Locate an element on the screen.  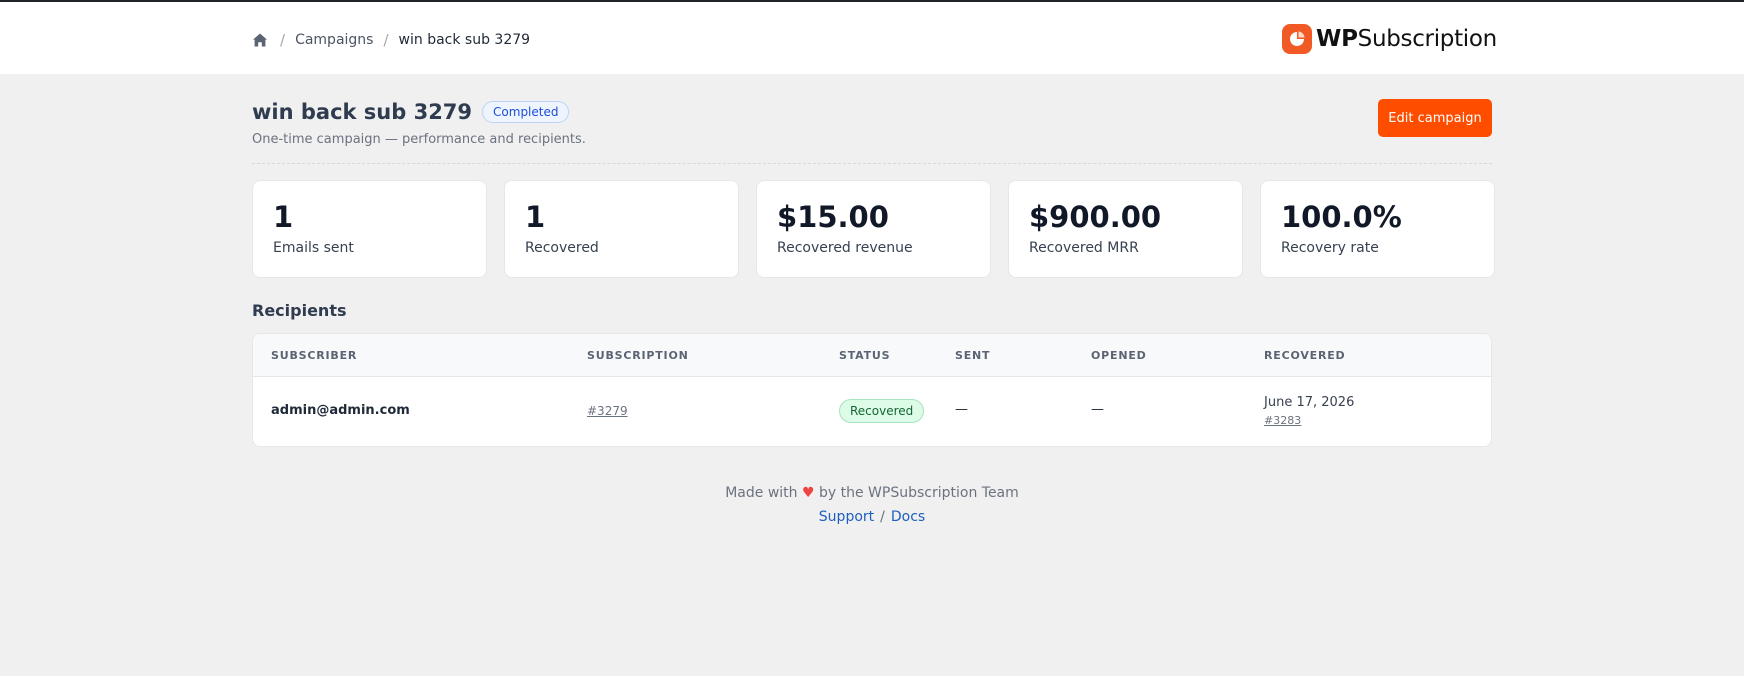
edit-campaign-button: Edit campaign is located at coordinates (1435, 118).